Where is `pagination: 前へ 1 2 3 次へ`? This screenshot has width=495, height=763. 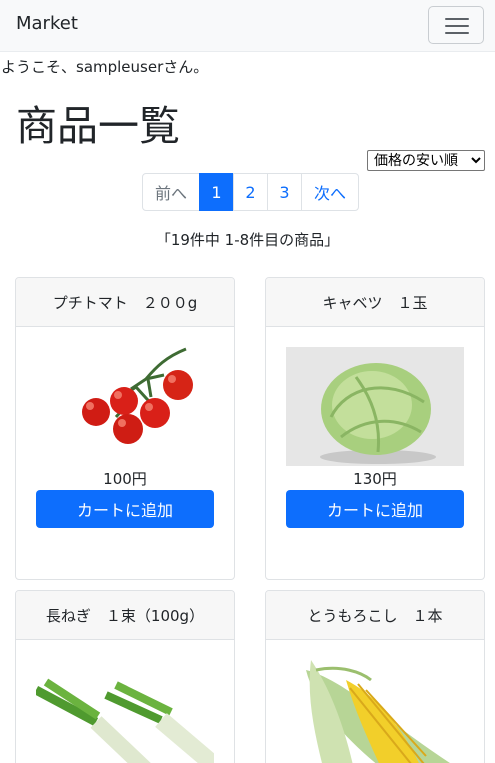
pagination: 前へ 1 2 3 次へ is located at coordinates (250, 192).